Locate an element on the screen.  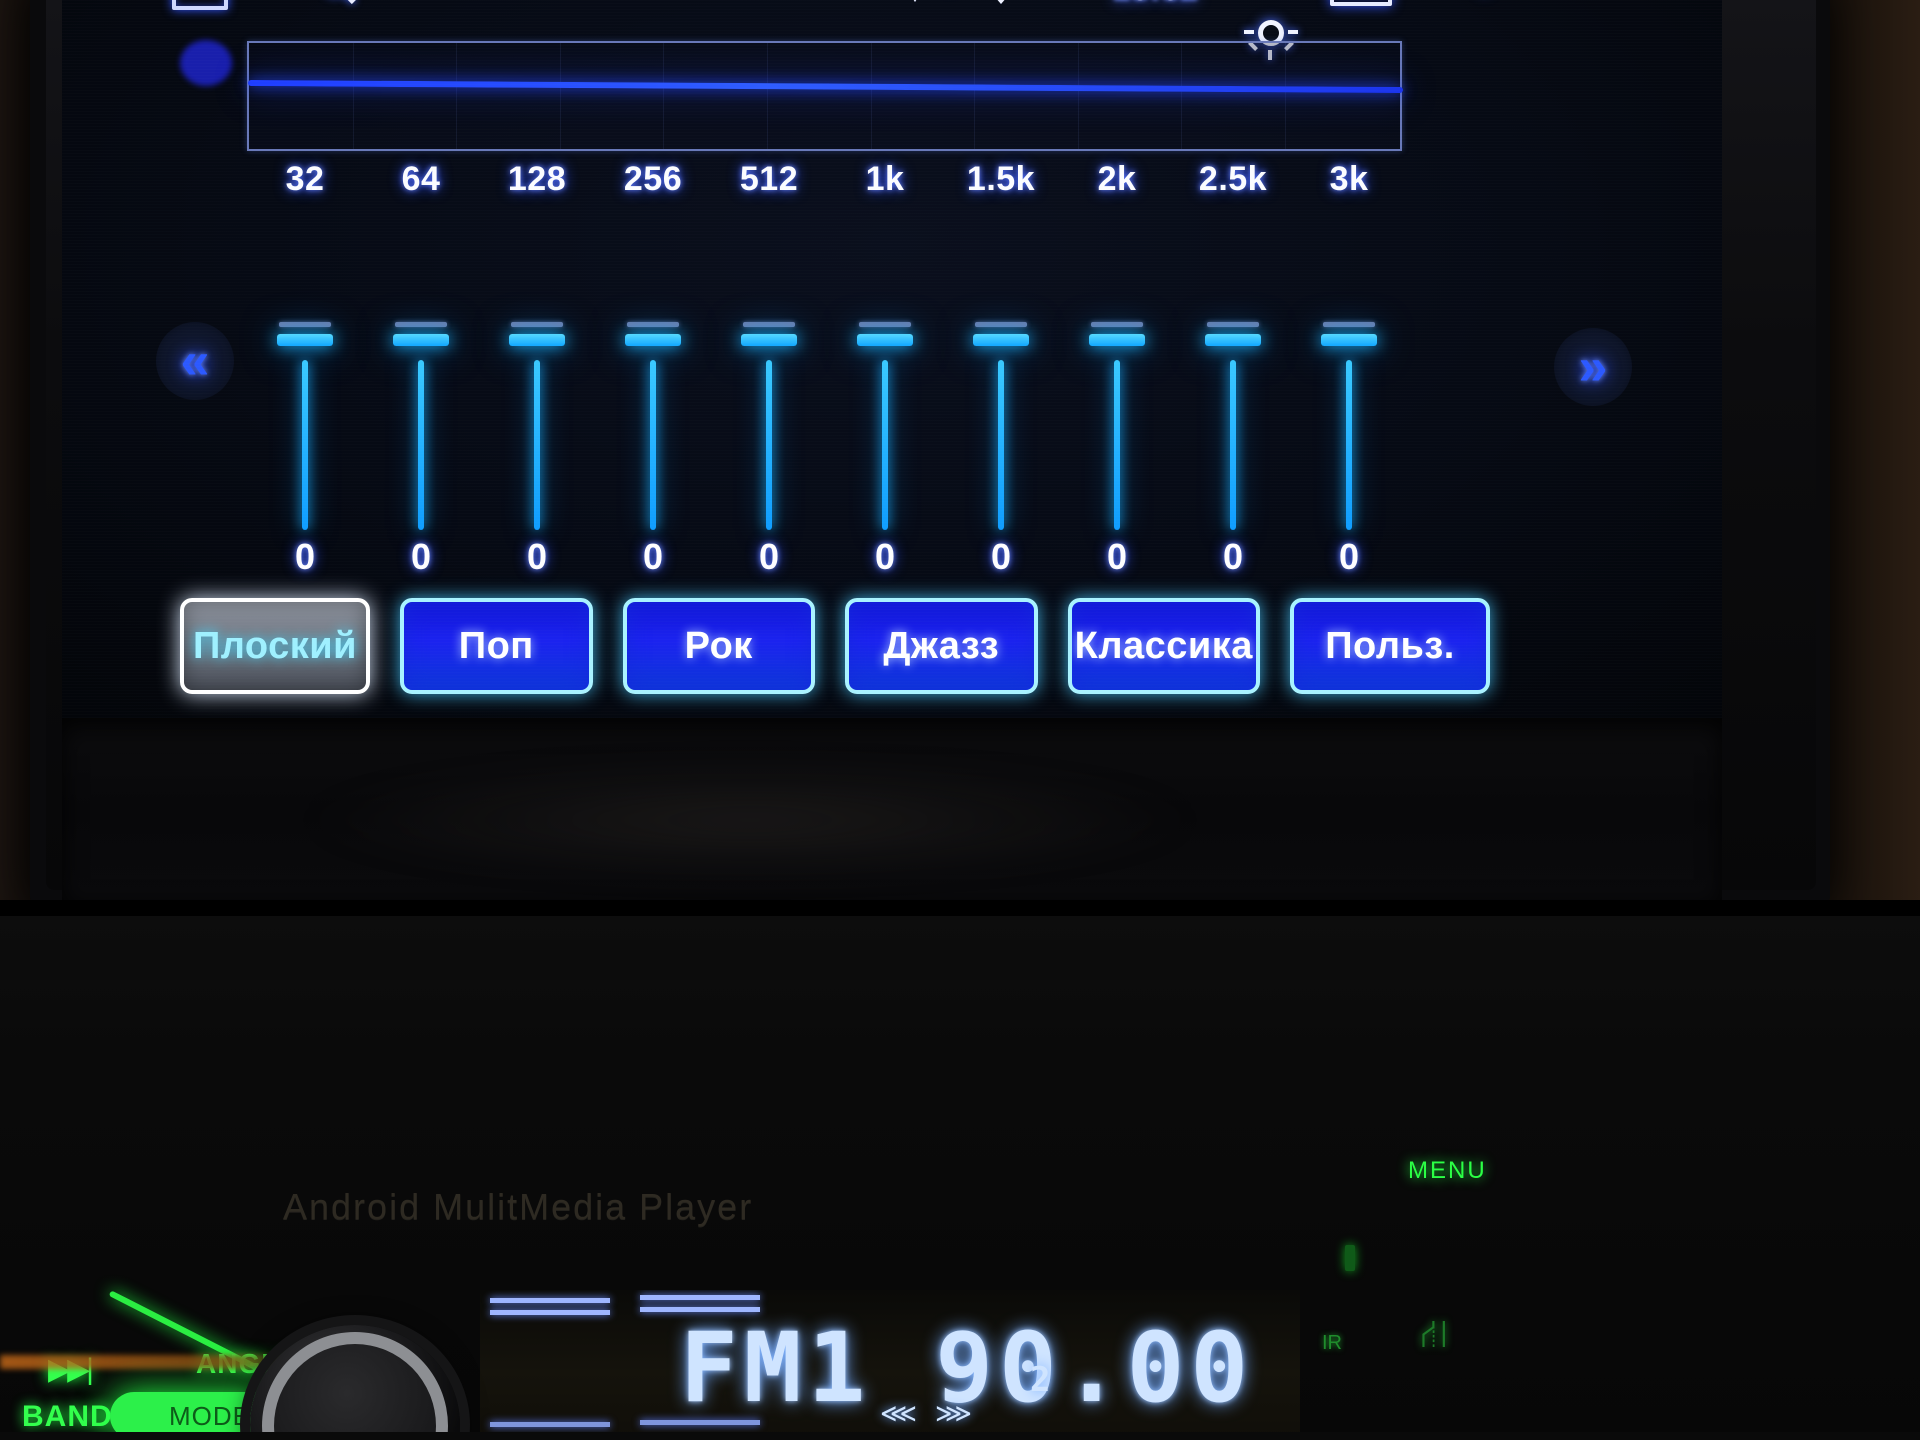
faceplate-bottom-edge is located at coordinates (960, 1436).